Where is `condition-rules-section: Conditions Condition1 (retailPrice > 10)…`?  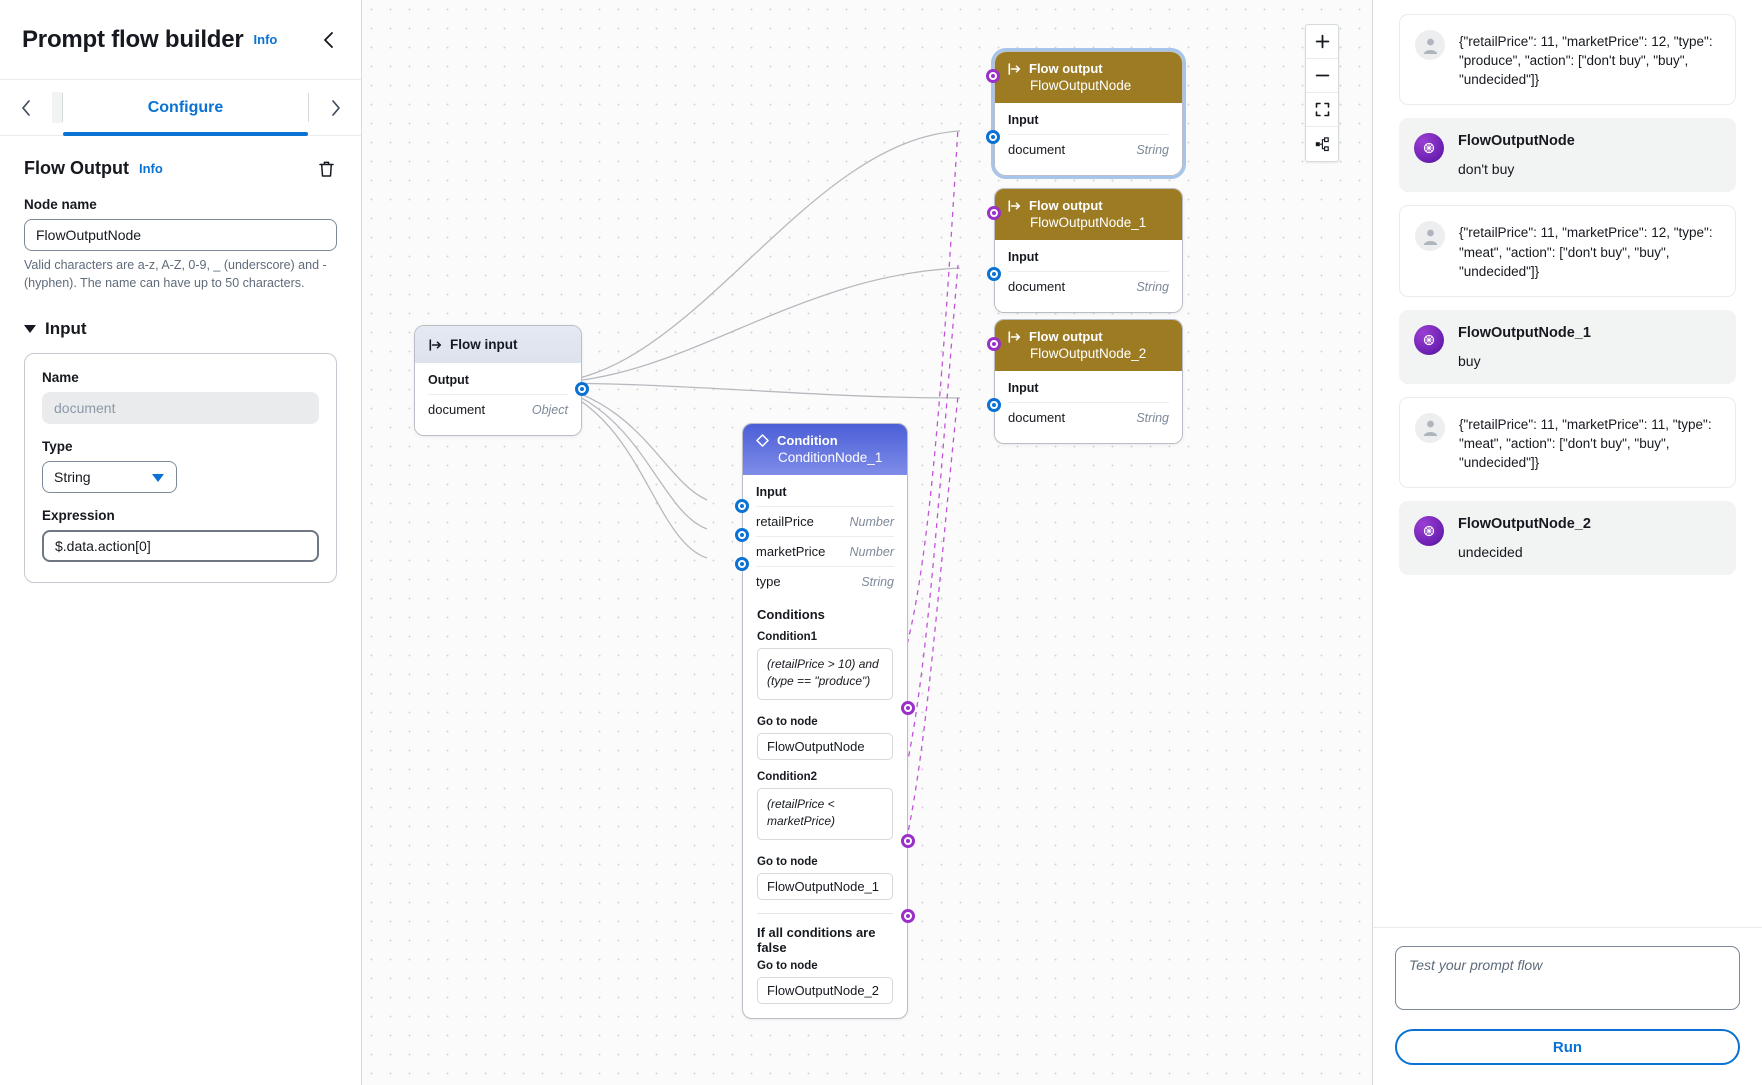 condition-rules-section: Conditions Condition1 (retailPrice > 10)… is located at coordinates (825, 807).